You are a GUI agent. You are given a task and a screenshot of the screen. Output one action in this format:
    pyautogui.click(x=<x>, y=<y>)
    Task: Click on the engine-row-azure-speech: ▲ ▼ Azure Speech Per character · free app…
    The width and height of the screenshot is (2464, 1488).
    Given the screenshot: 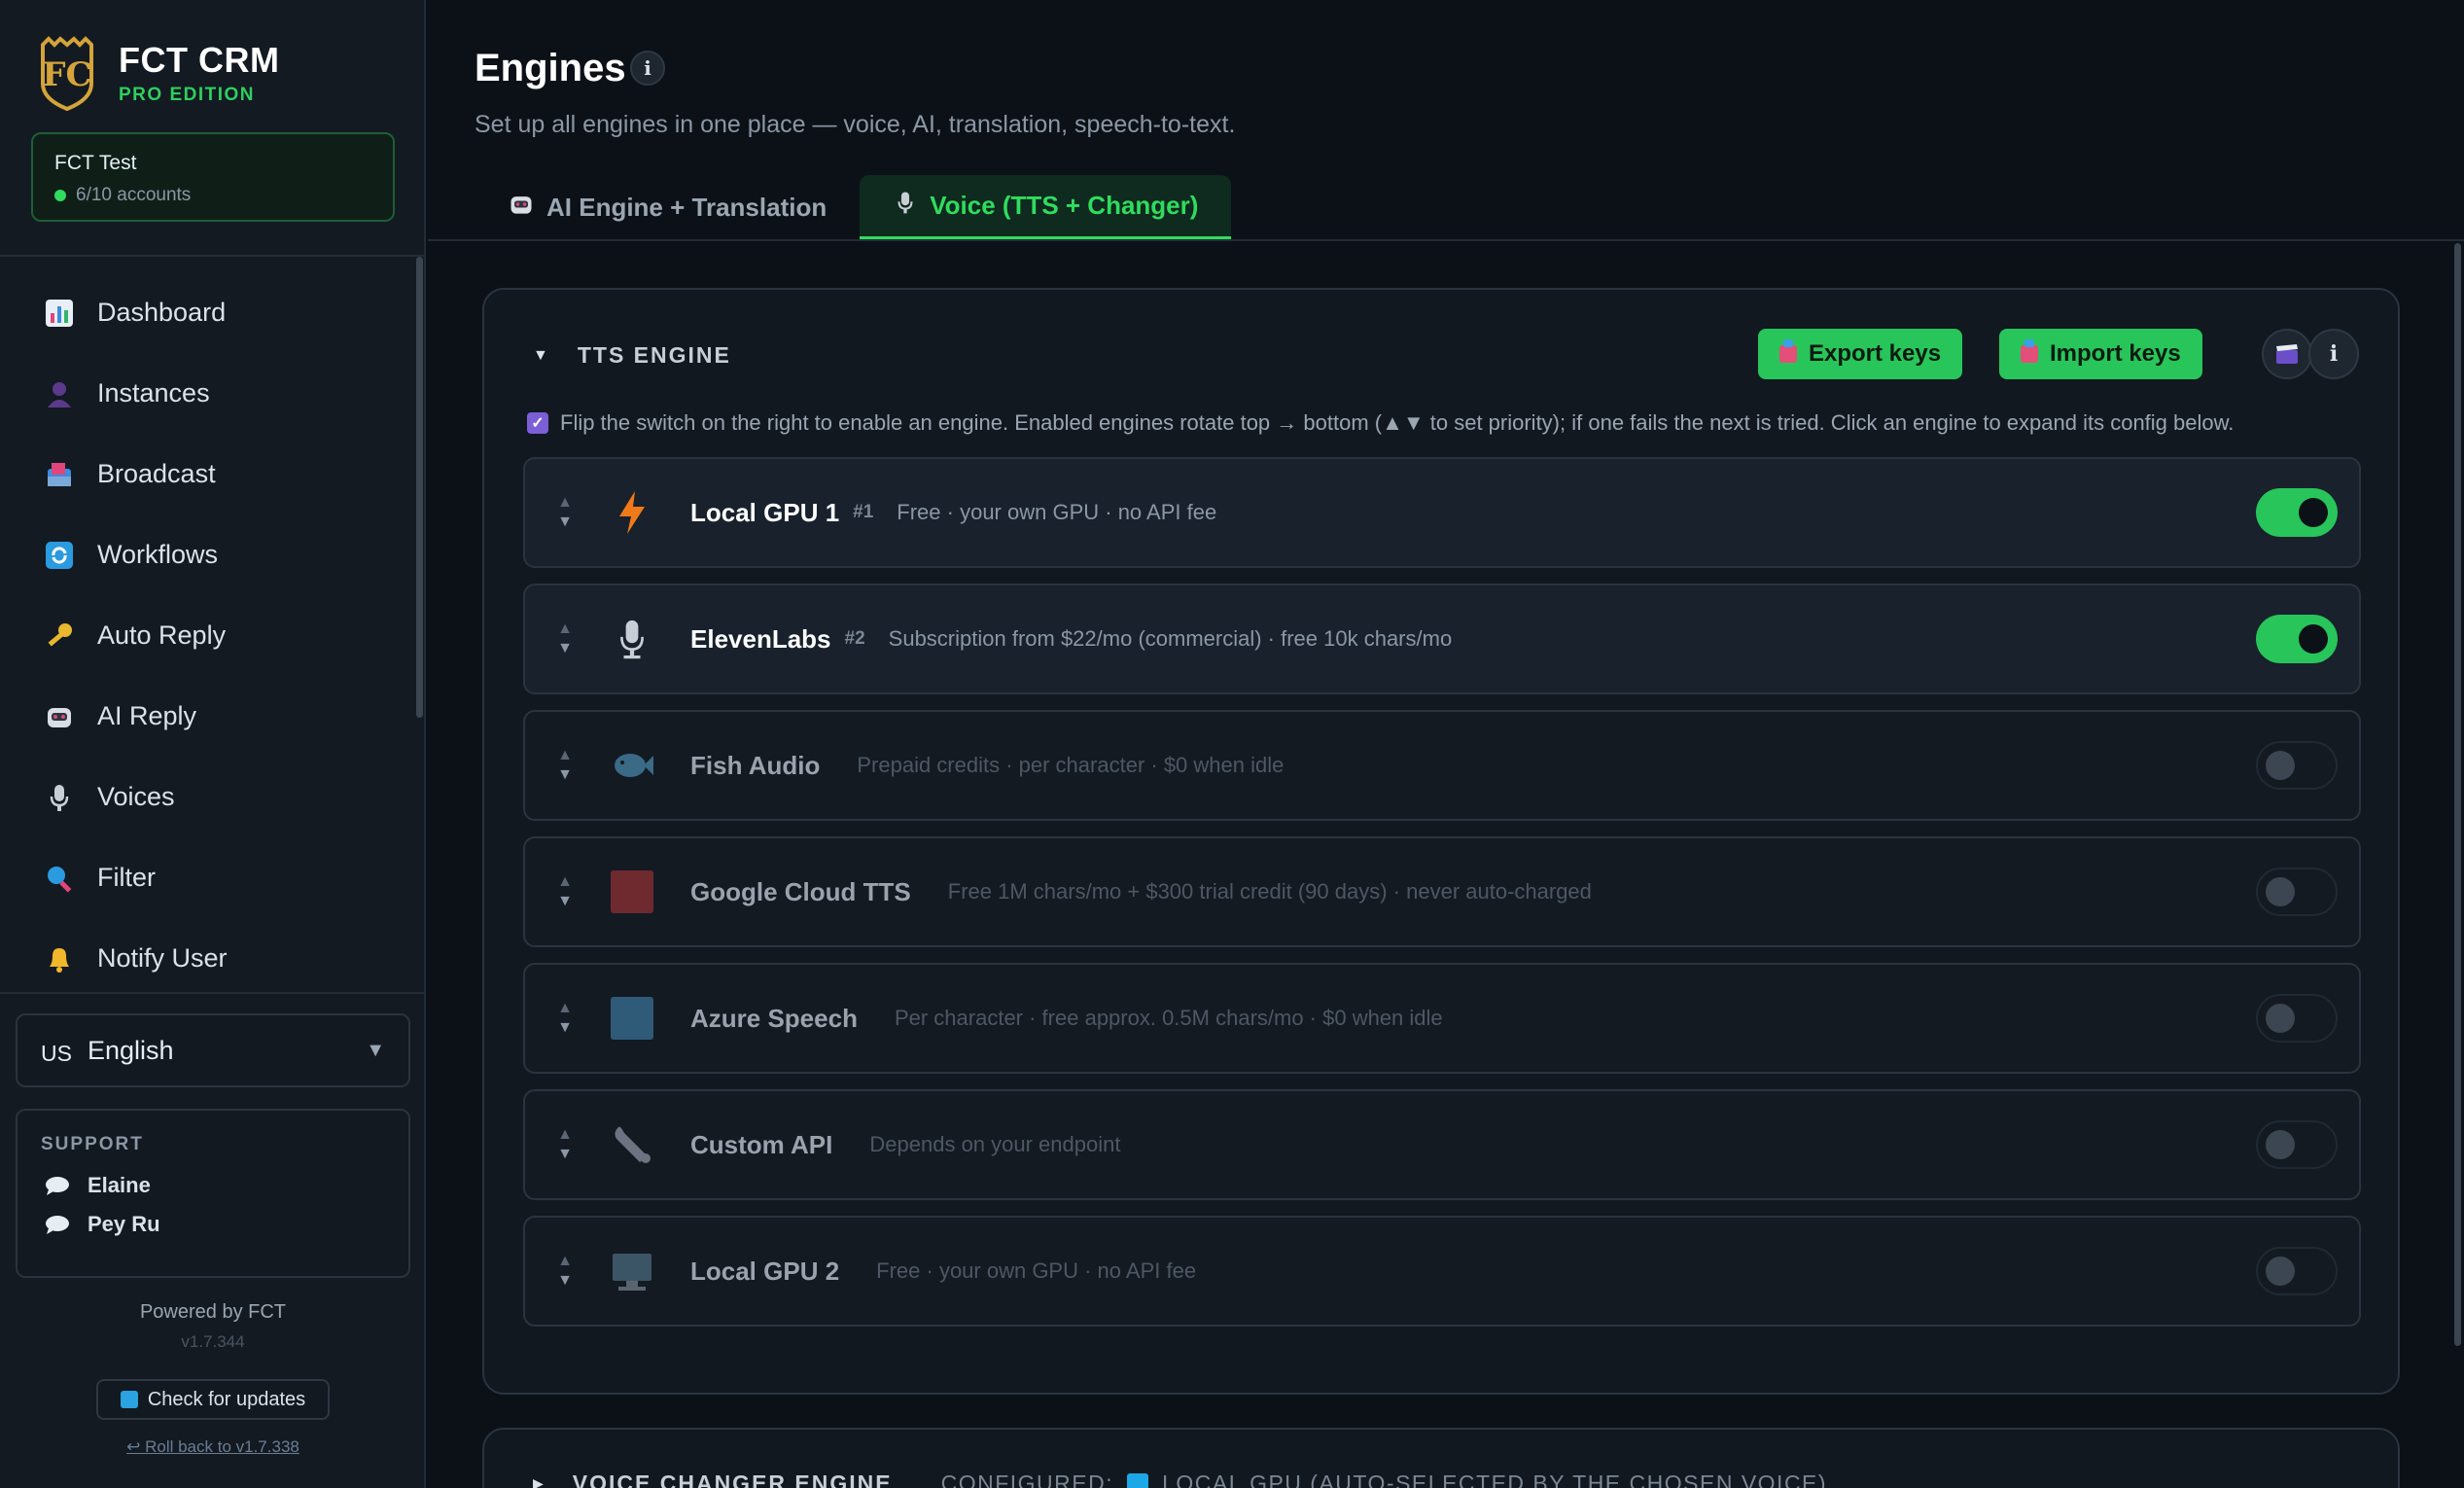 What is the action you would take?
    pyautogui.click(x=1442, y=1018)
    